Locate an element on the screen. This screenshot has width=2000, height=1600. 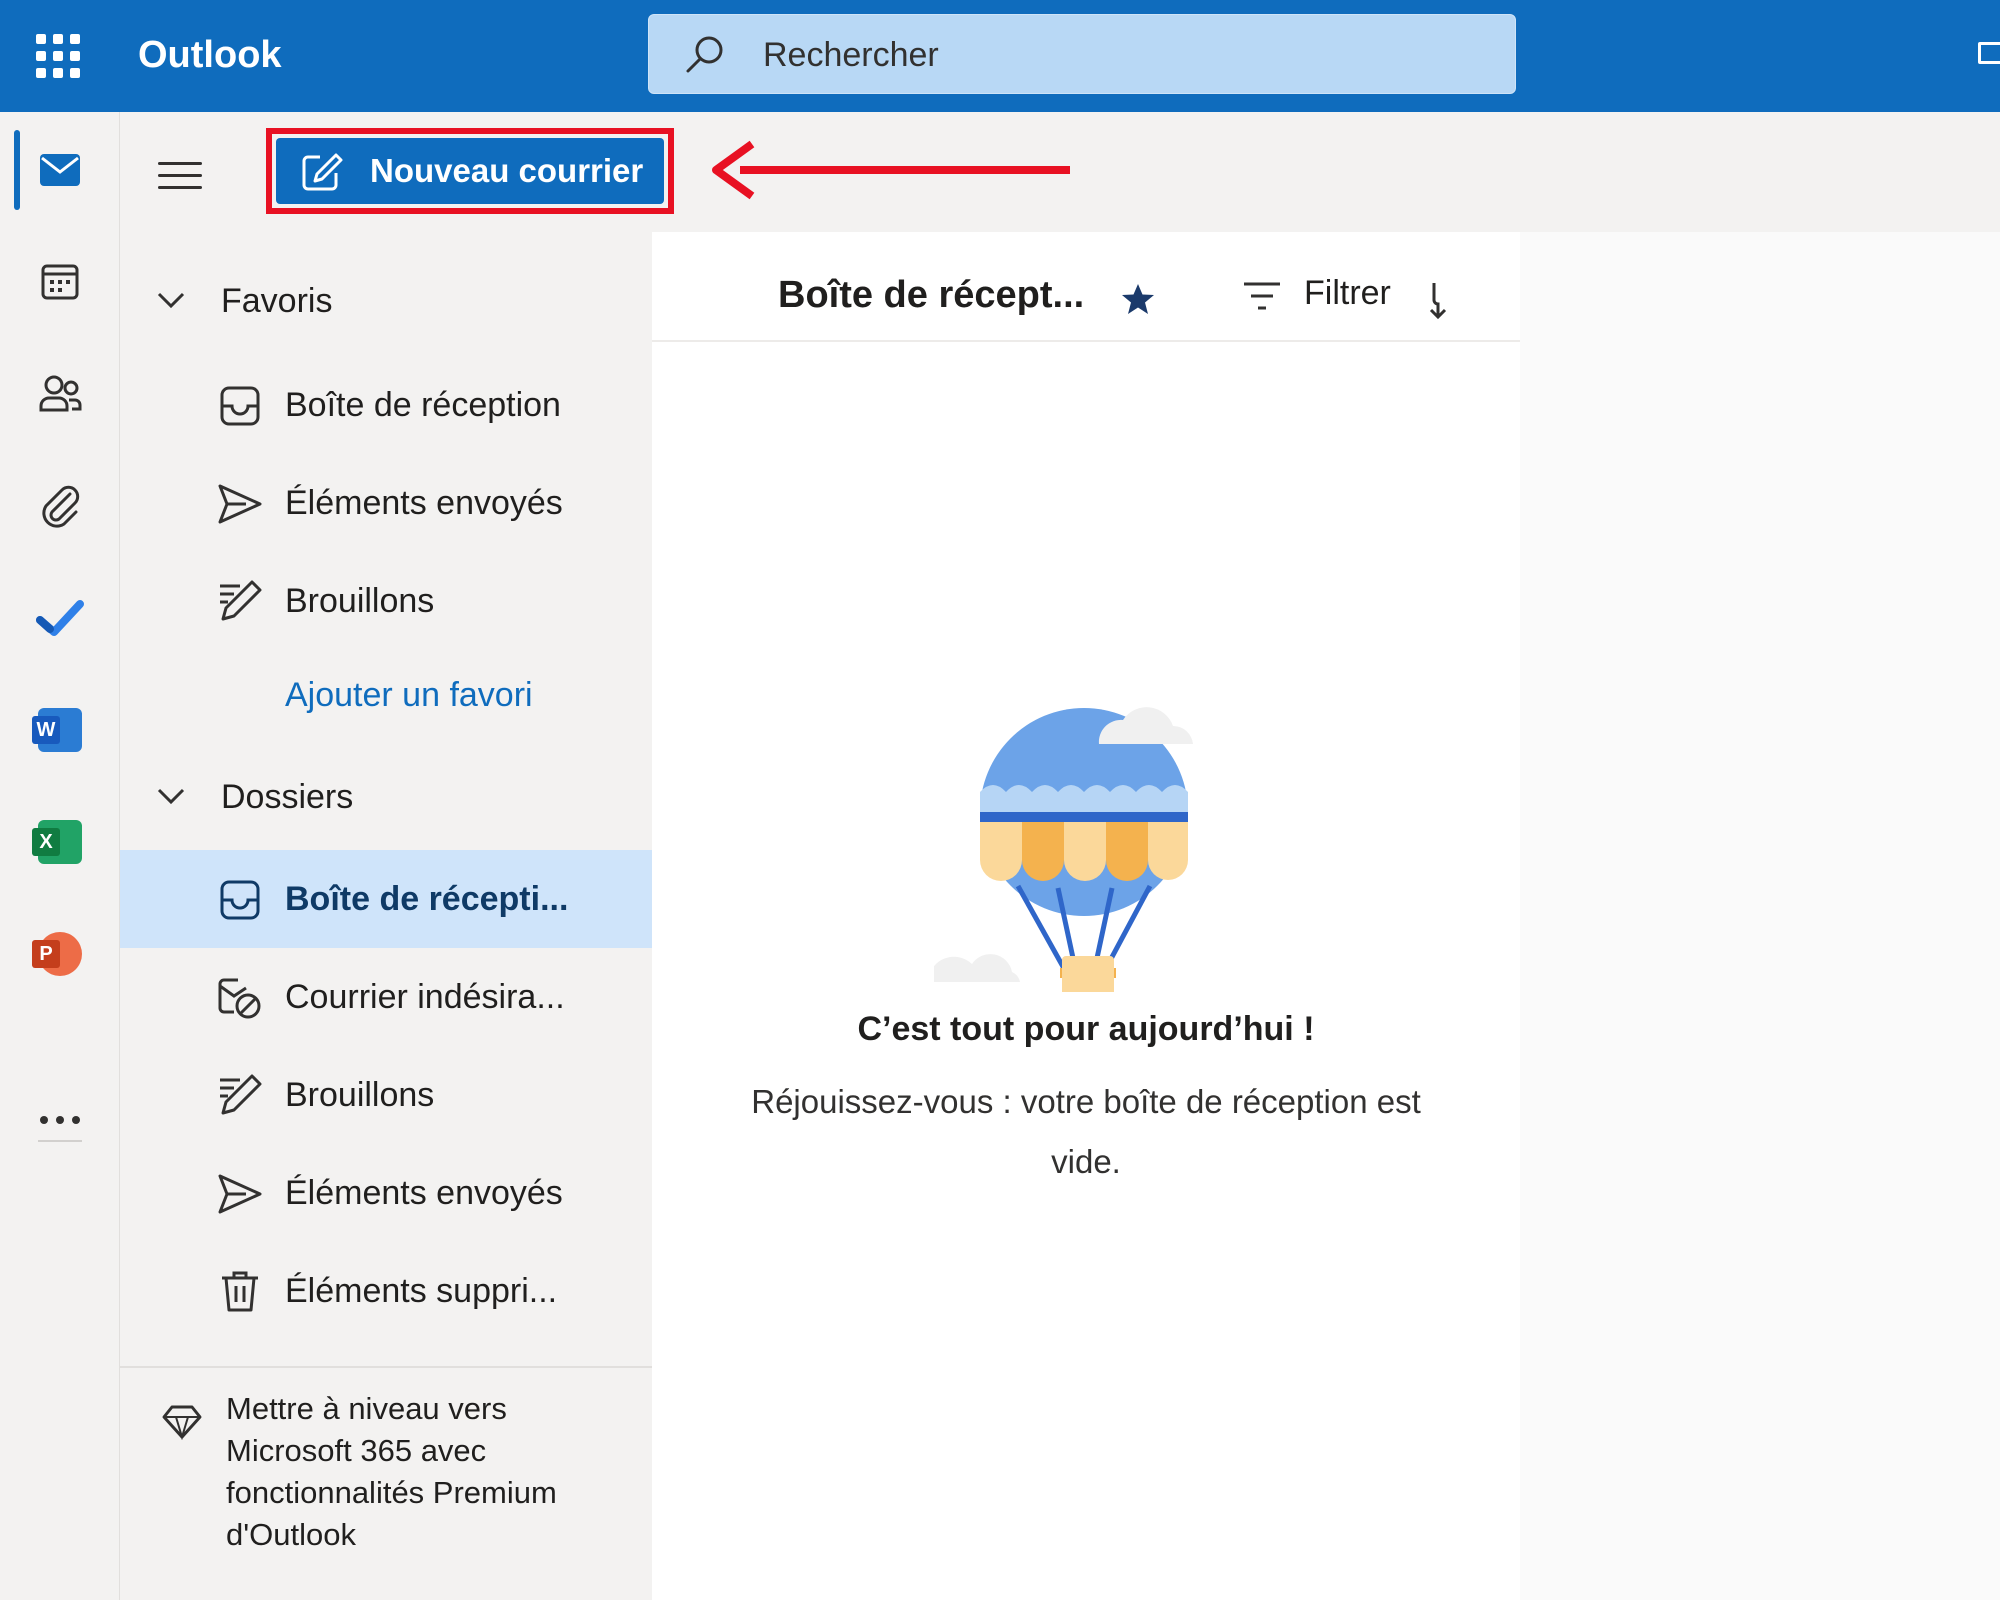
top-bar: Outlook Rechercher is located at coordinates (1000, 56).